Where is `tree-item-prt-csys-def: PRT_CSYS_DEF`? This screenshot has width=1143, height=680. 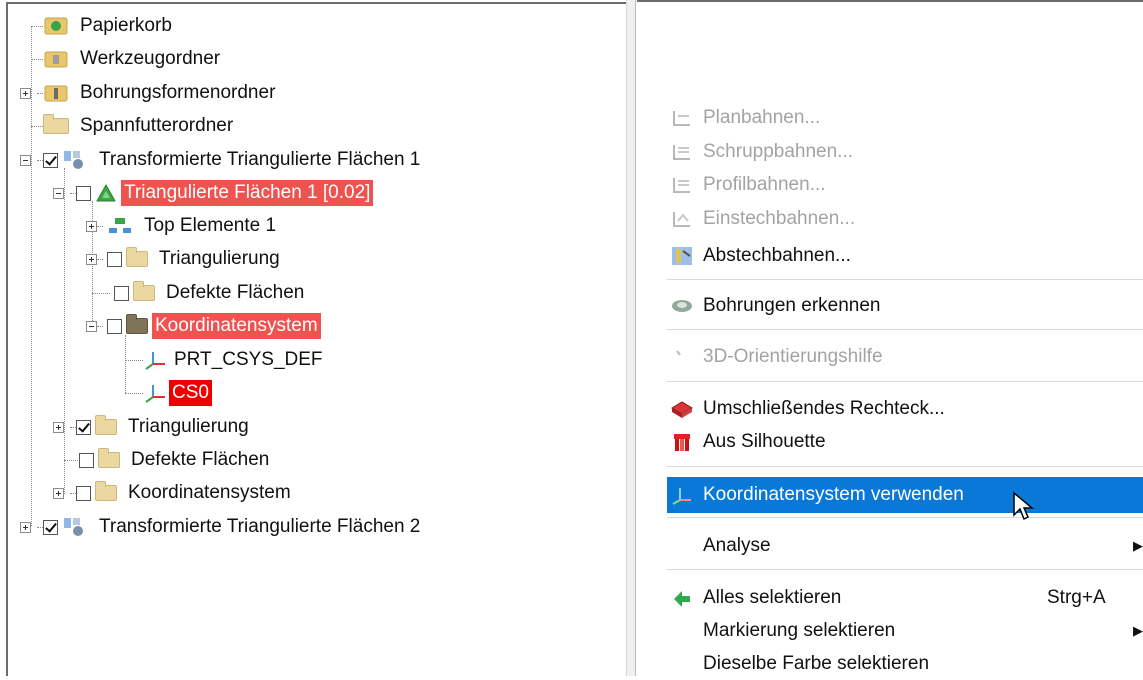 tree-item-prt-csys-def: PRT_CSYS_DEF is located at coordinates (234, 360).